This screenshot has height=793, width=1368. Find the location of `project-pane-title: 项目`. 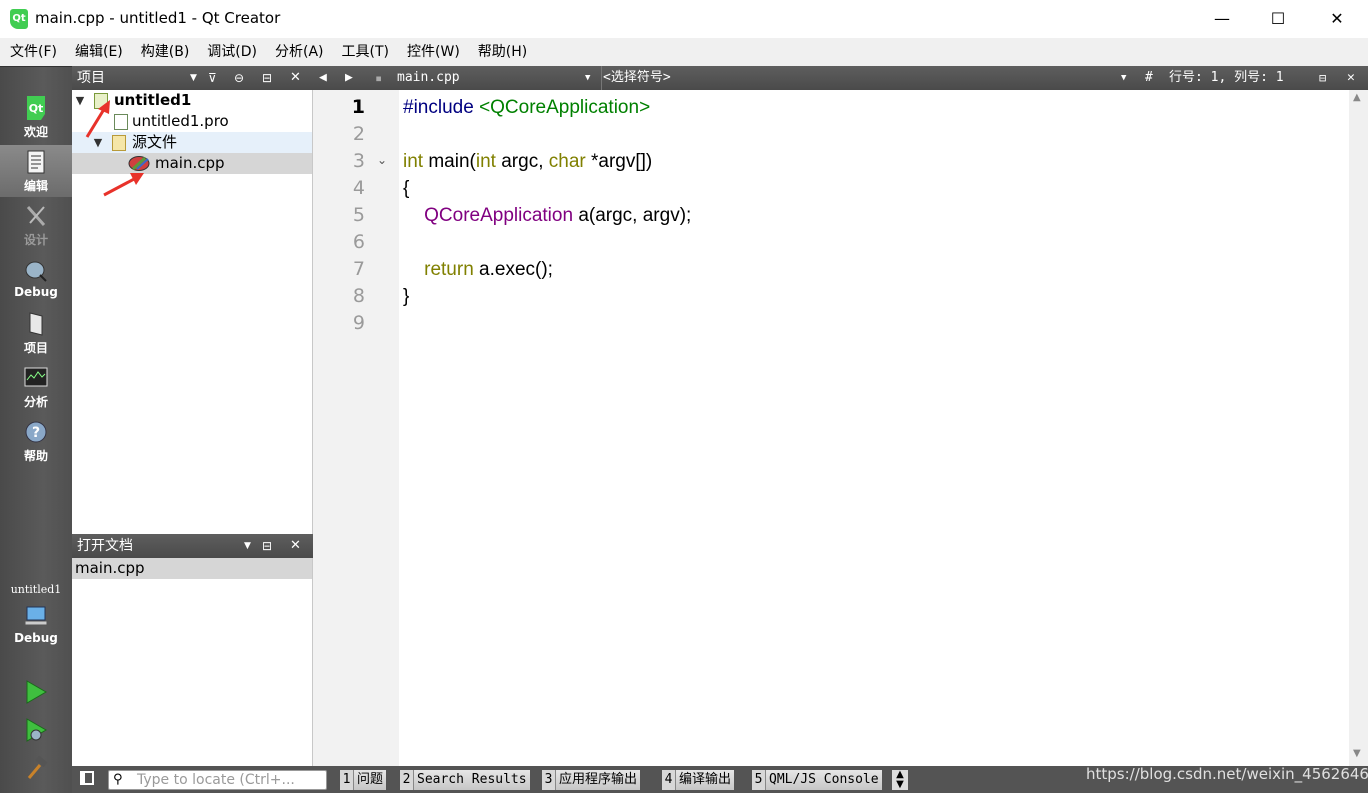

project-pane-title: 项目 is located at coordinates (91, 78).